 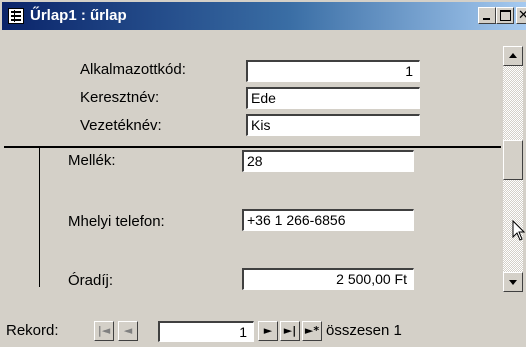 What do you see at coordinates (364, 330) in the screenshot?
I see `record-total-text: összesen 1` at bounding box center [364, 330].